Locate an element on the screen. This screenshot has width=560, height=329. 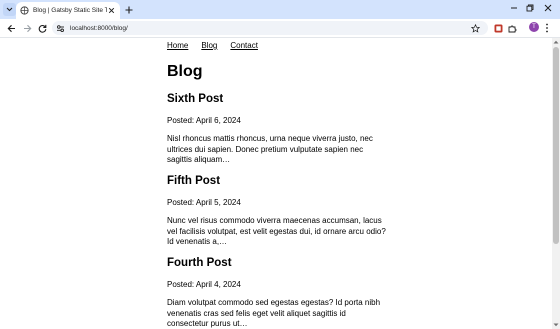
reload-button is located at coordinates (42, 28).